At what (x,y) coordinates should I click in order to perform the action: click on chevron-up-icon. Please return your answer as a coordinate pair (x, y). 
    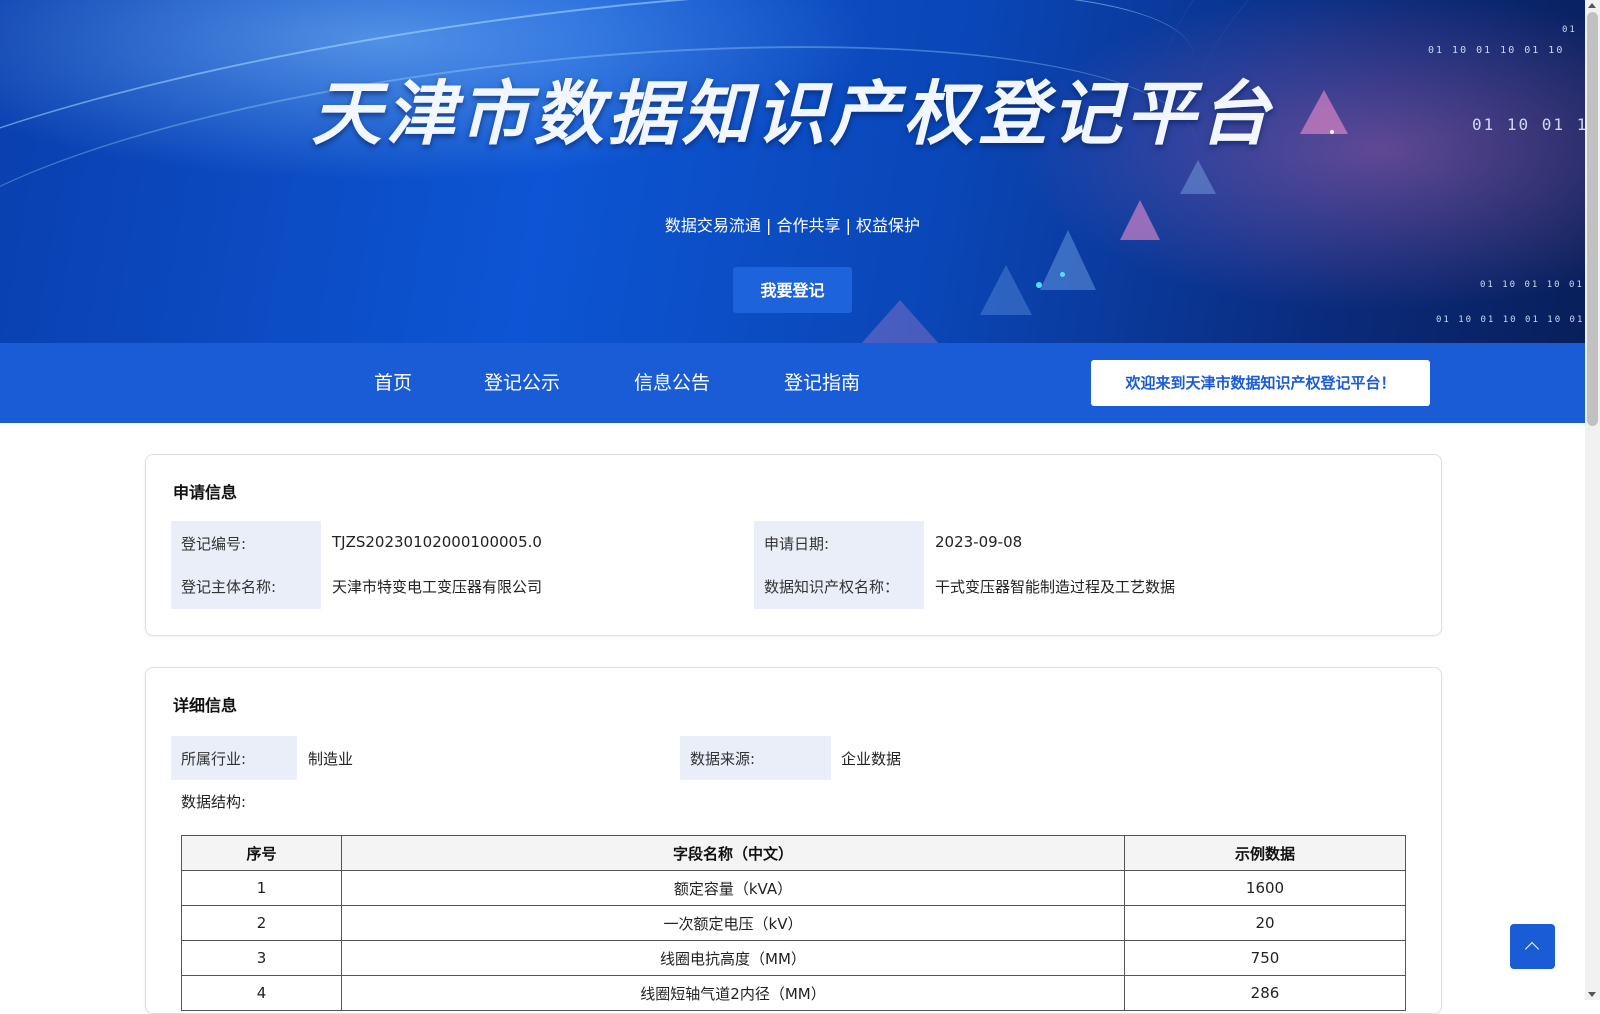
    Looking at the image, I should click on (1532, 949).